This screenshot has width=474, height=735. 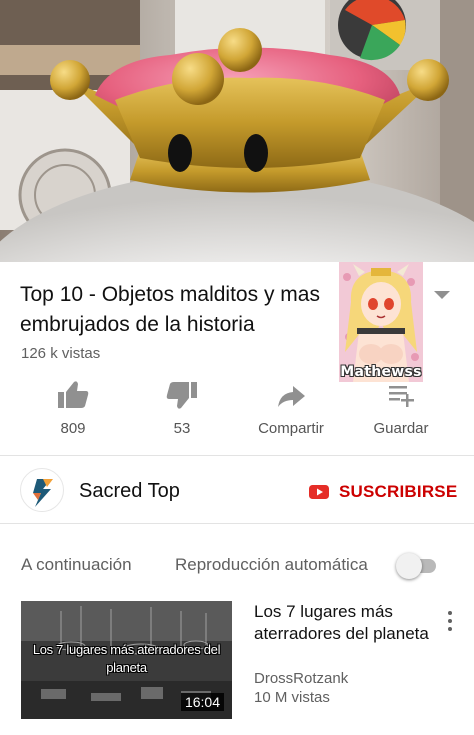 I want to click on expand-description-button, so click(x=442, y=295).